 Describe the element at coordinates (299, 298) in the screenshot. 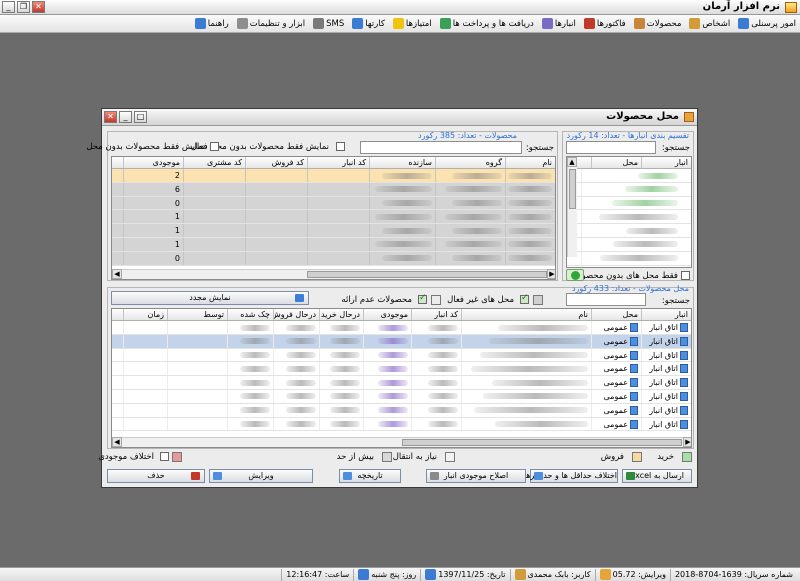

I see `refresh-icon` at that location.